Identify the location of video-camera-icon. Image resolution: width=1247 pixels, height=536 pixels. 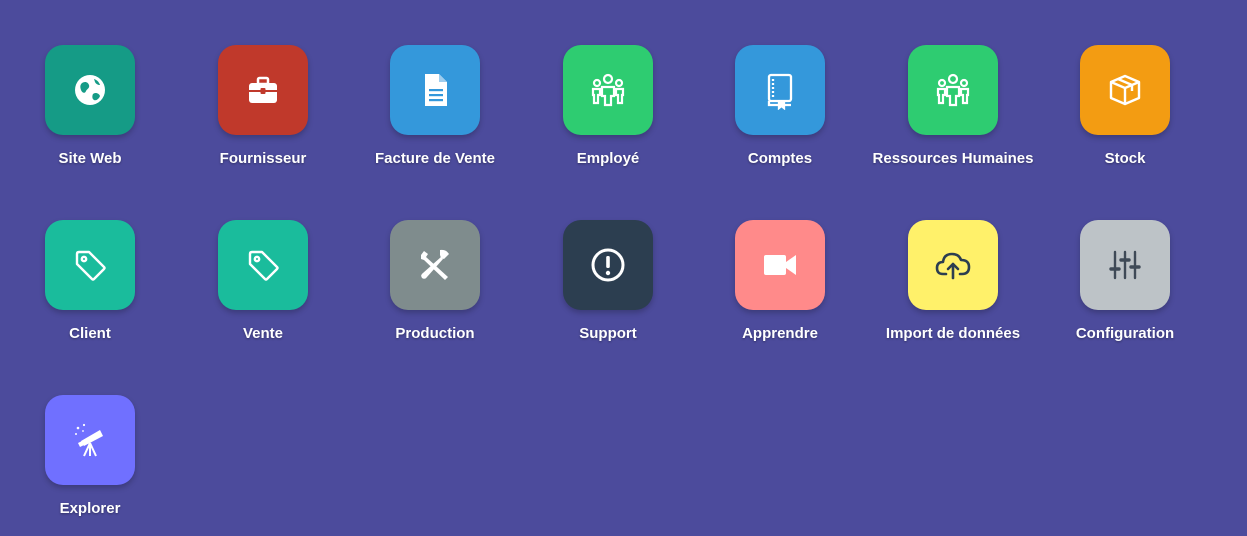
(780, 265).